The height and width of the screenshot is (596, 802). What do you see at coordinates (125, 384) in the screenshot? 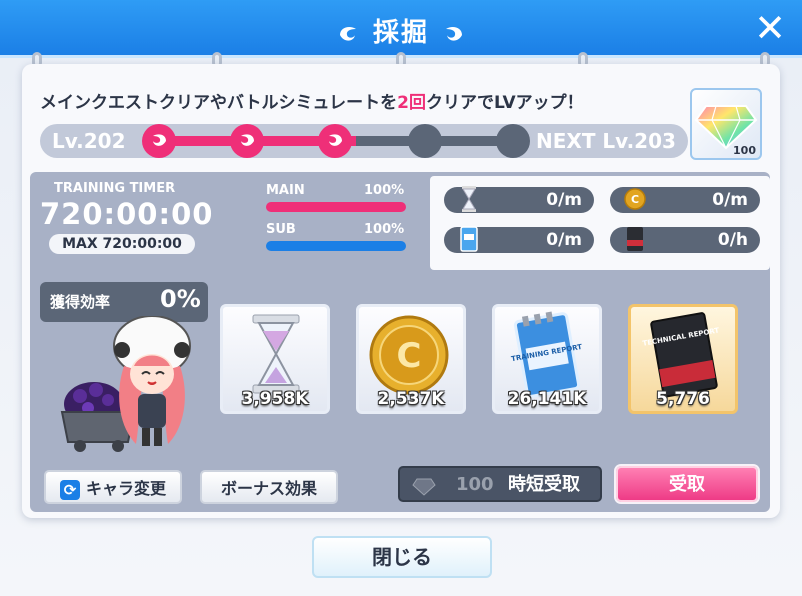
I see `character-mining-illustration` at bounding box center [125, 384].